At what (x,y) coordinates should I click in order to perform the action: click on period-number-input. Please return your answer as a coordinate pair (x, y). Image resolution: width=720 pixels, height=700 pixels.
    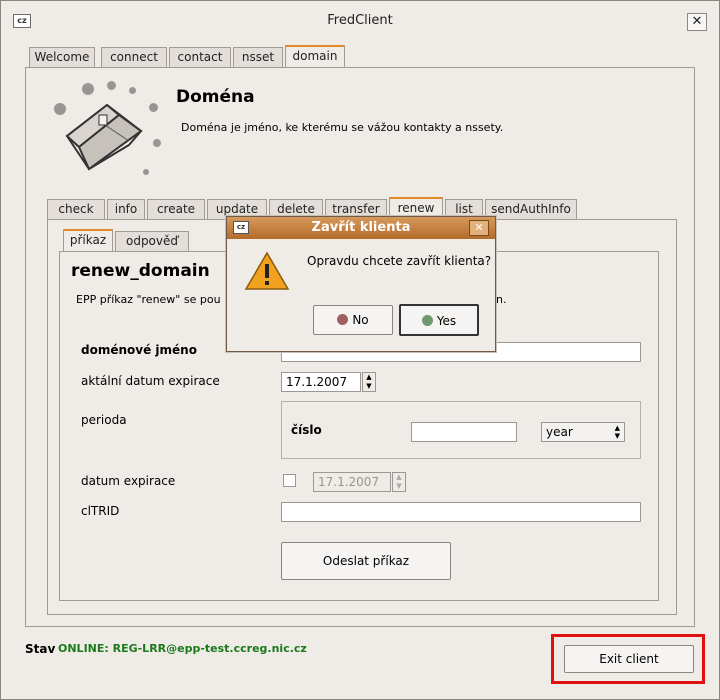
    Looking at the image, I should click on (464, 432).